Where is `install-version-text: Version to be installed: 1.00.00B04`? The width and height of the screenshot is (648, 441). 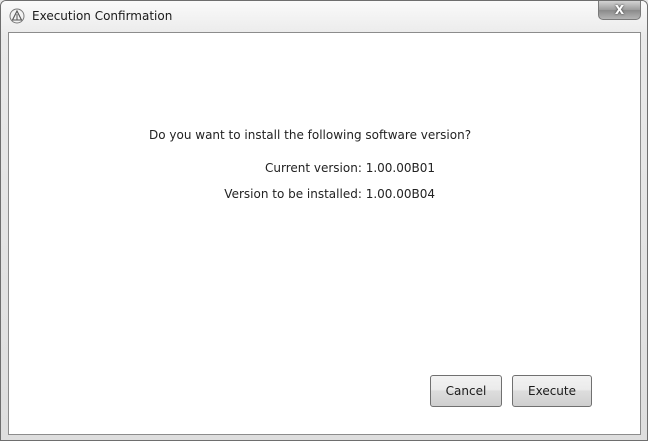 install-version-text: Version to be installed: 1.00.00B04 is located at coordinates (329, 194).